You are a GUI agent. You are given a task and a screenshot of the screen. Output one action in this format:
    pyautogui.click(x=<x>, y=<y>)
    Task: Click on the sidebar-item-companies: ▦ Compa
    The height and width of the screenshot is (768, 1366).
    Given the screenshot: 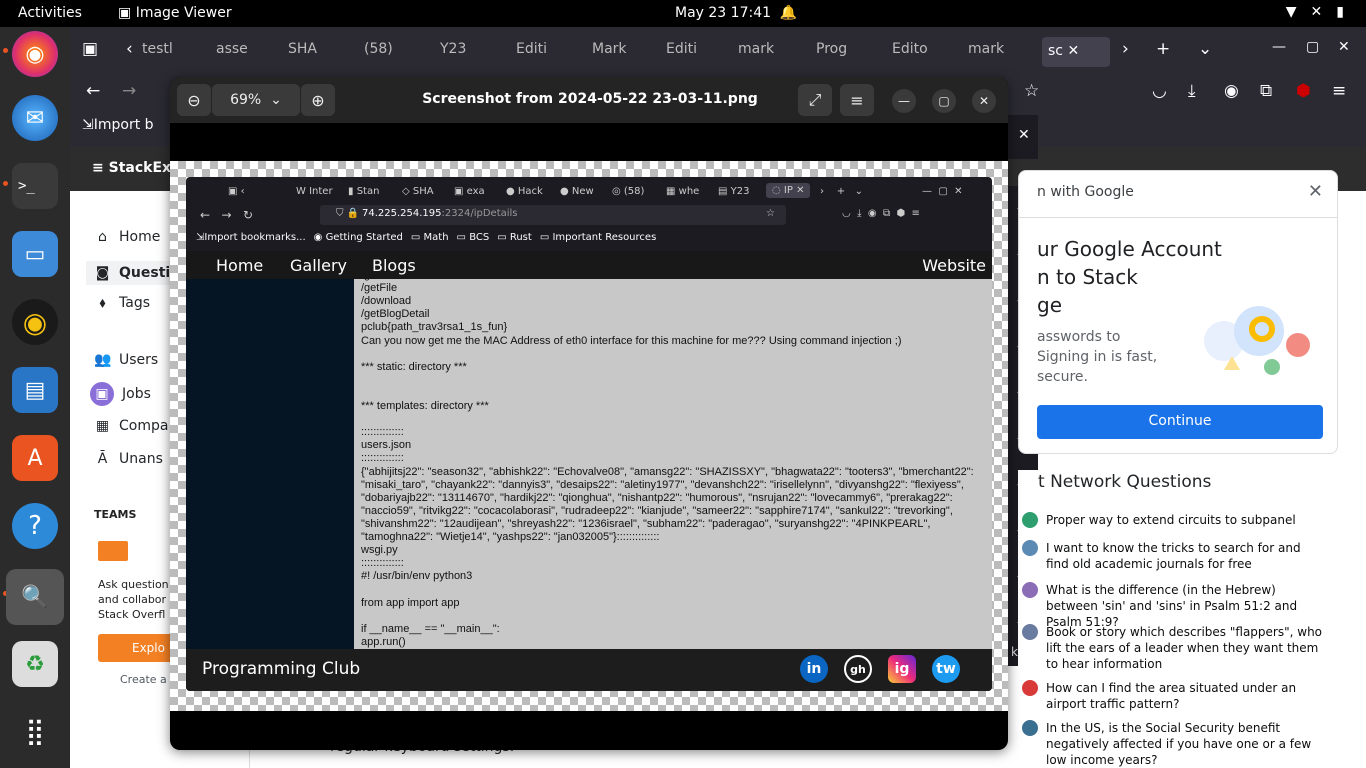 What is the action you would take?
    pyautogui.click(x=131, y=426)
    